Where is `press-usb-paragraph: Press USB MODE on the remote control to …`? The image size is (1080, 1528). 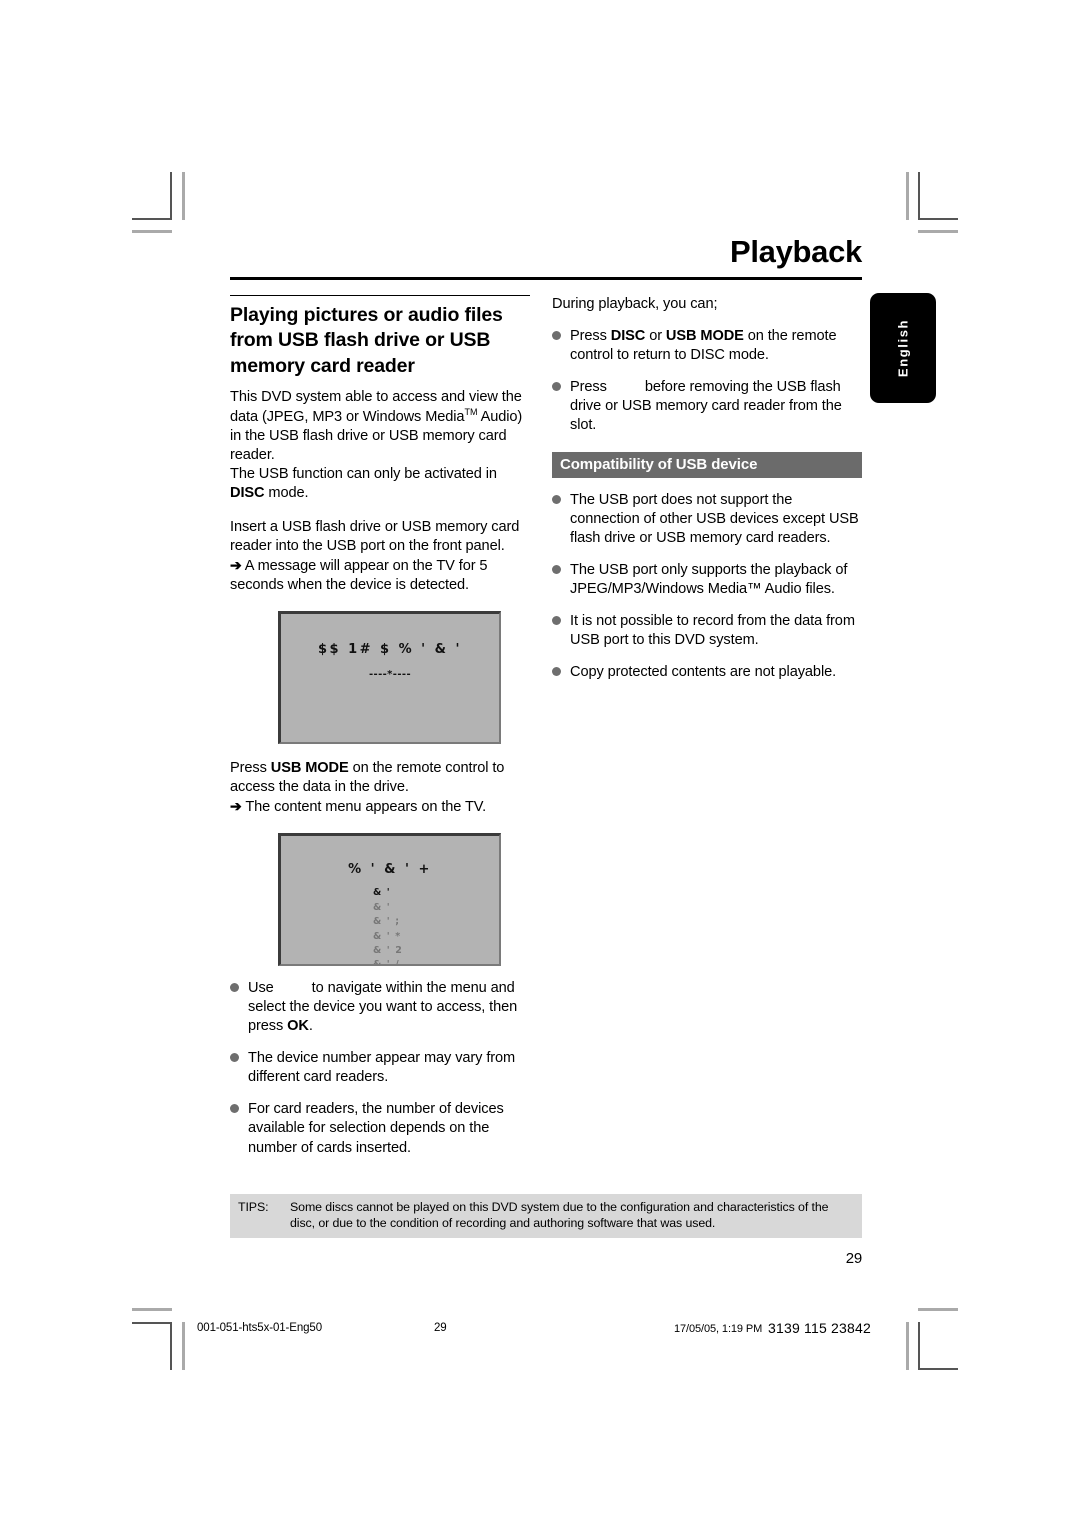 press-usb-paragraph: Press USB MODE on the remote control to … is located at coordinates (380, 778).